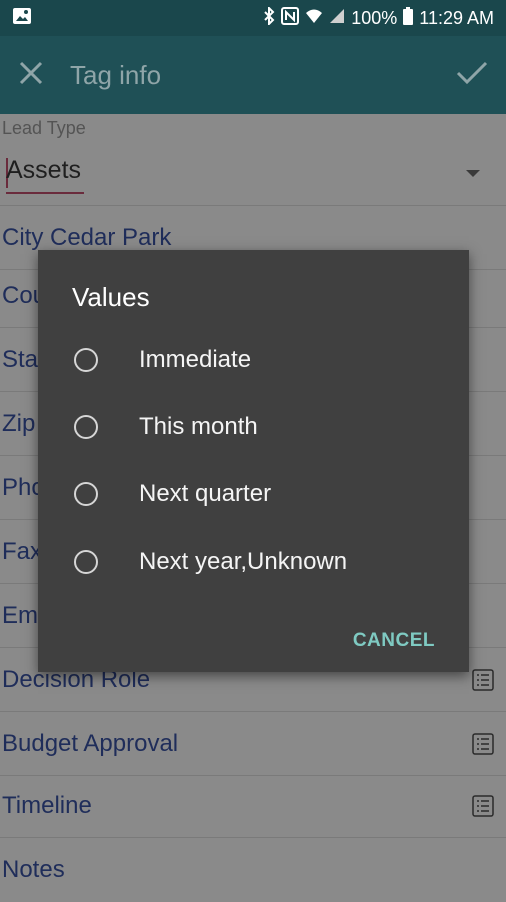 Image resolution: width=506 pixels, height=902 pixels. What do you see at coordinates (205, 493) in the screenshot?
I see `option-label: Next quarter` at bounding box center [205, 493].